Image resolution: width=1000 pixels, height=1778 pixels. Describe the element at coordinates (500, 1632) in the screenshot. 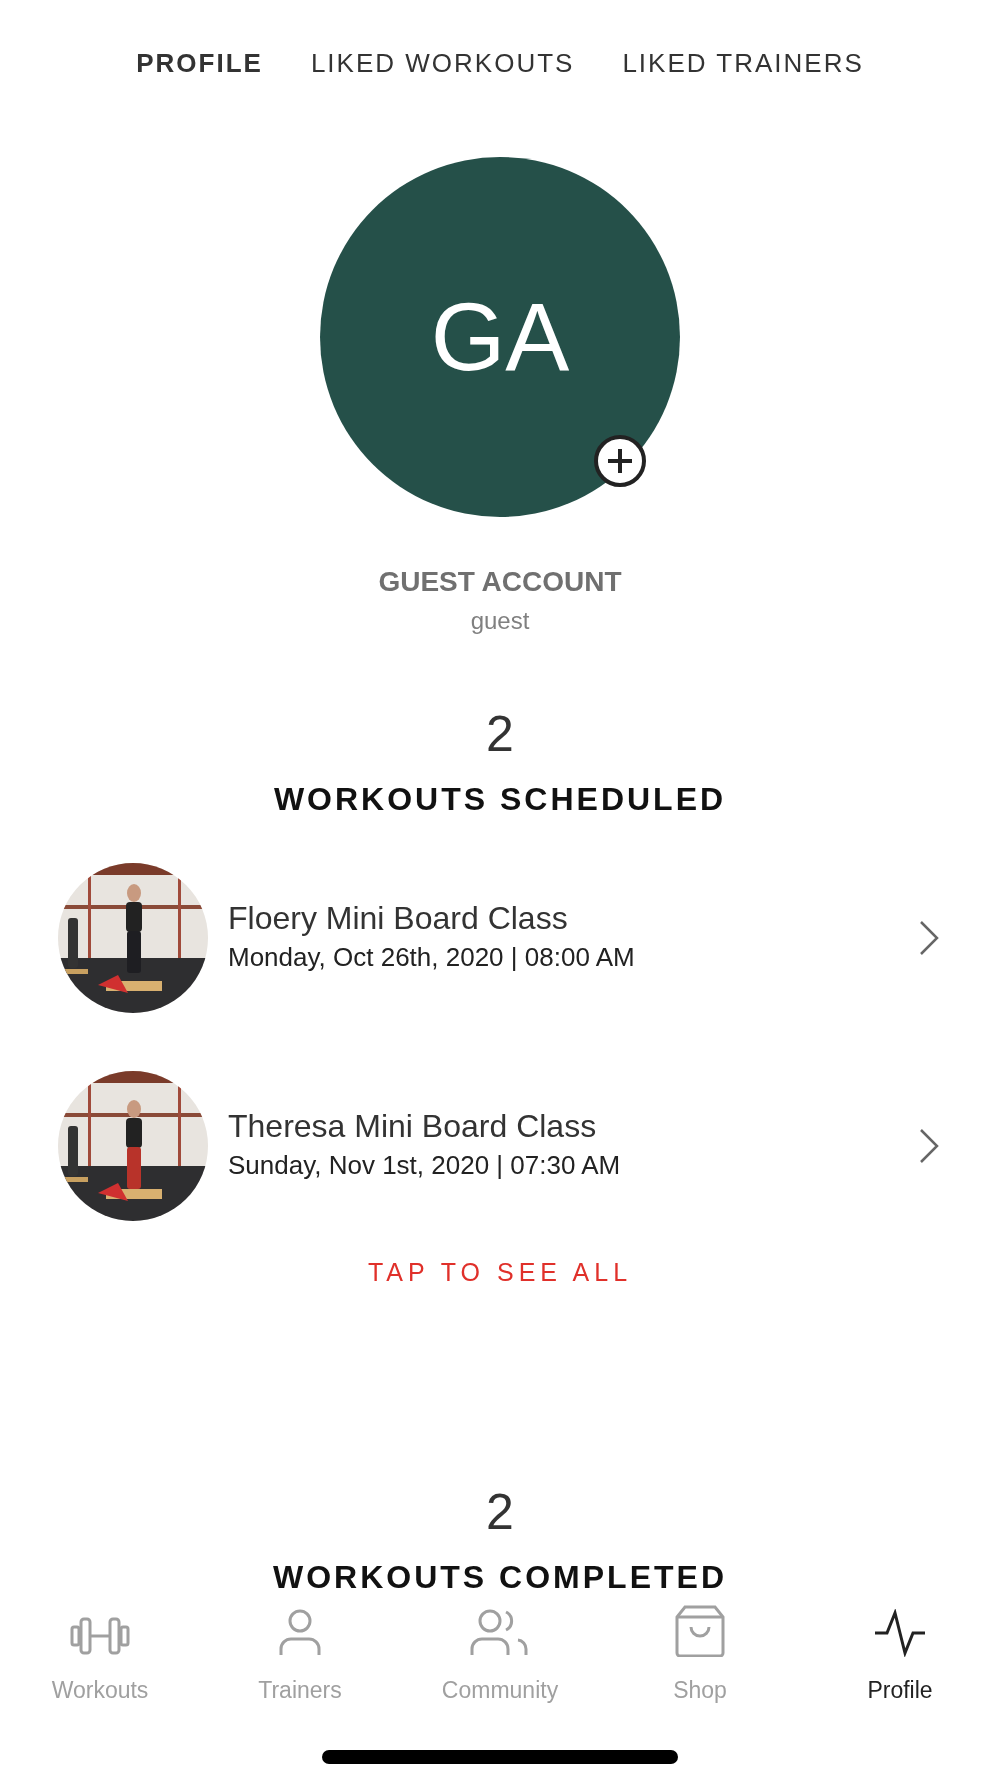

I see `people-icon` at that location.